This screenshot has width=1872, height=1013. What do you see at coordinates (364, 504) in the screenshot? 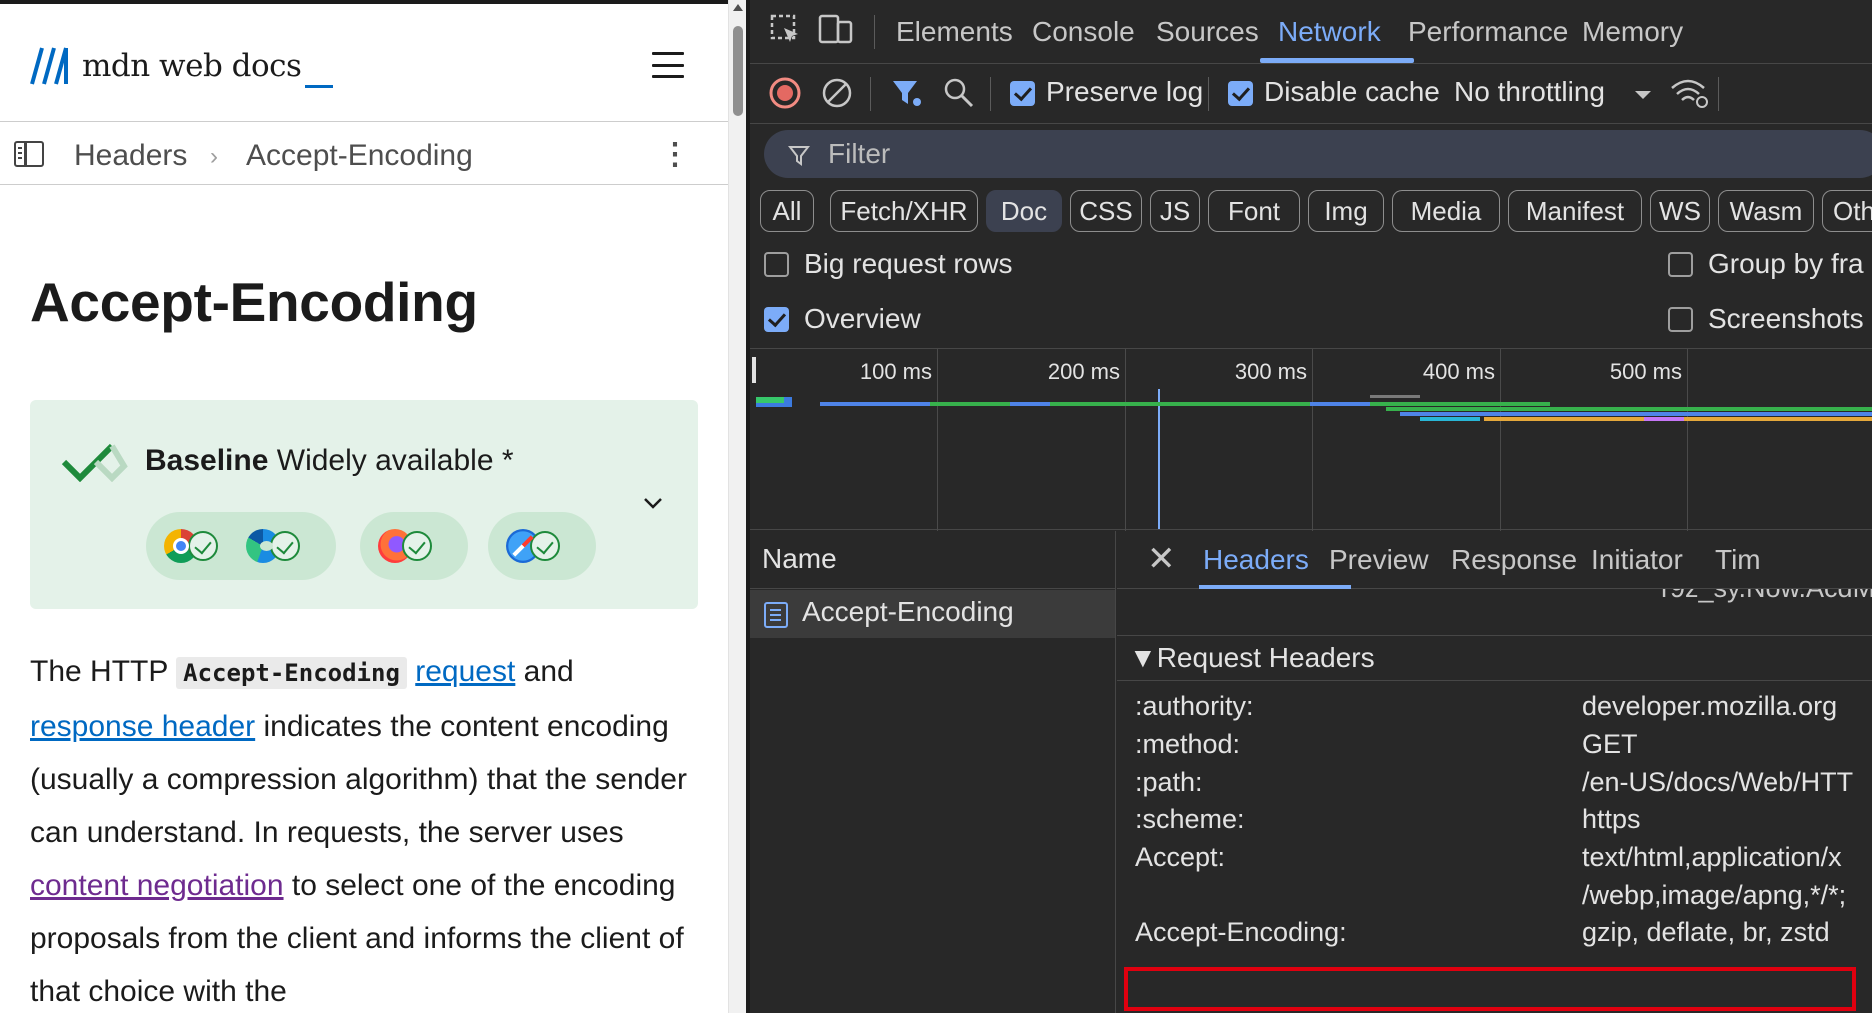
I see `baseline-banner: Baseline Widely available *` at bounding box center [364, 504].